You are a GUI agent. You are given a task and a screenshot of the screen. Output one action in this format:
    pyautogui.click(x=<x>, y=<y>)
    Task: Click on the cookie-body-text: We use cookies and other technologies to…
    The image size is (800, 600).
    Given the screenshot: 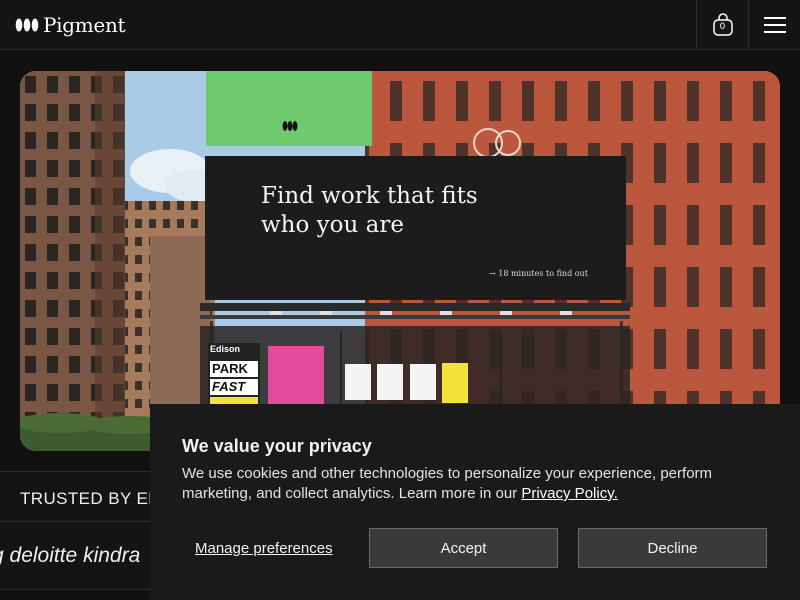 What is the action you would take?
    pyautogui.click(x=447, y=483)
    